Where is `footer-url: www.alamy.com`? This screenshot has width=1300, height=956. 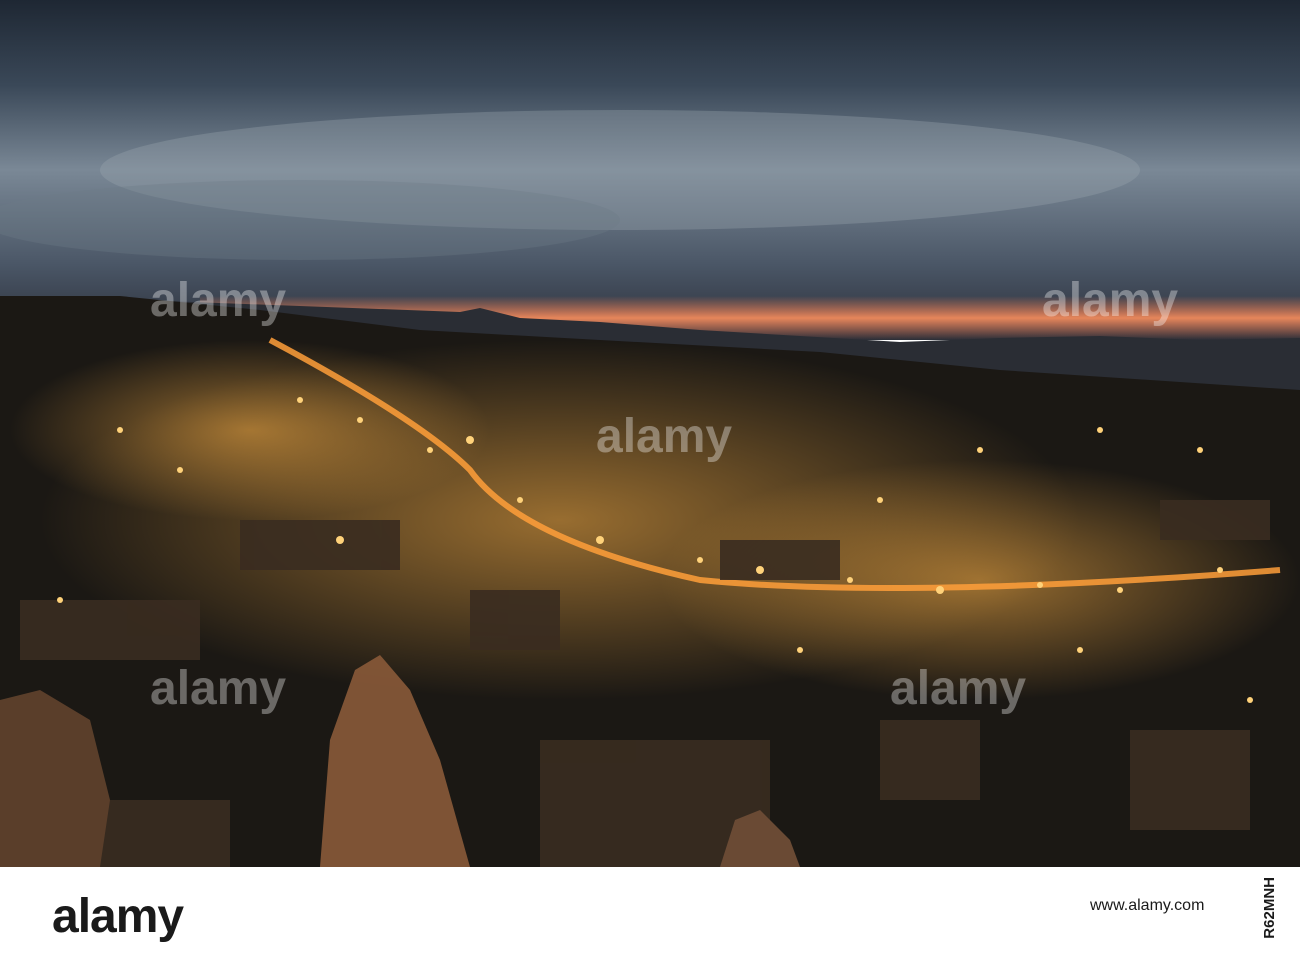 footer-url: www.alamy.com is located at coordinates (1147, 906).